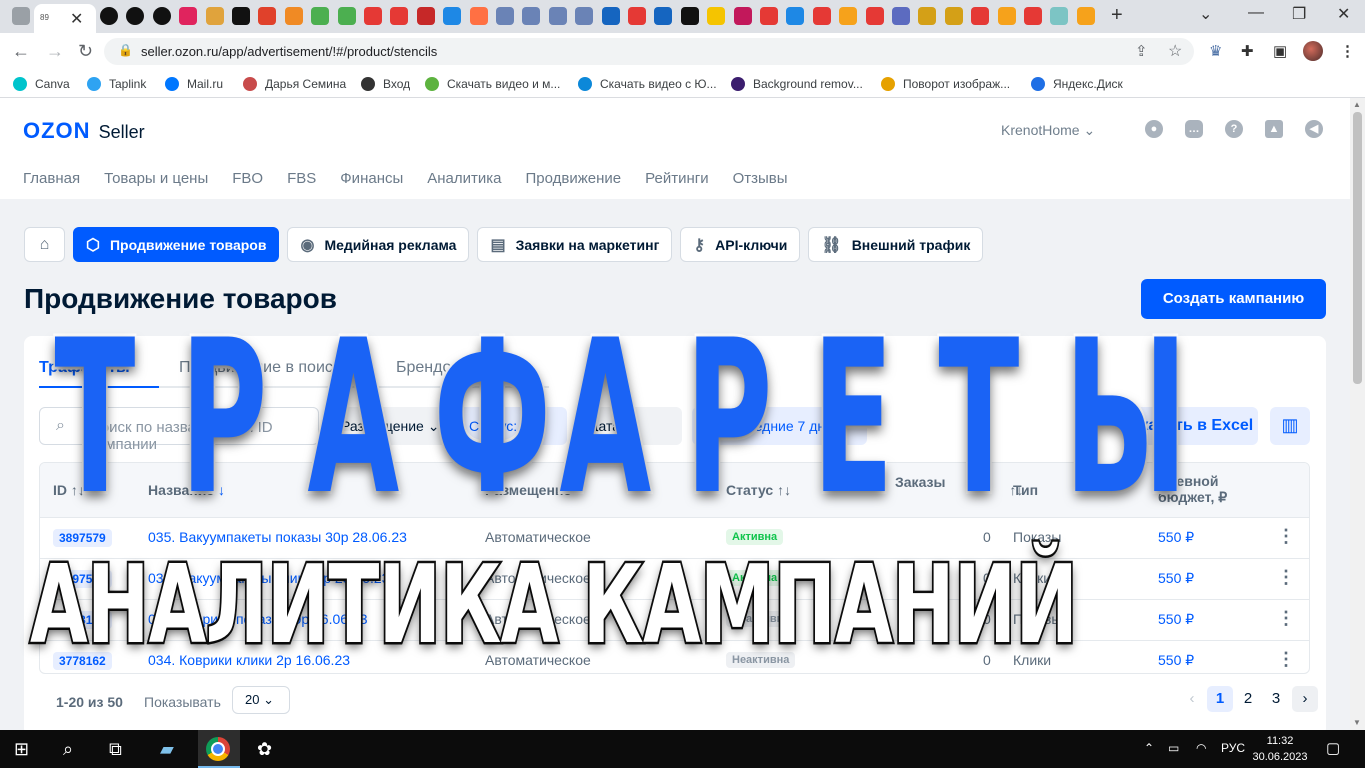 This screenshot has width=1365, height=768. I want to click on minimize-icon: —, so click(1256, 13).